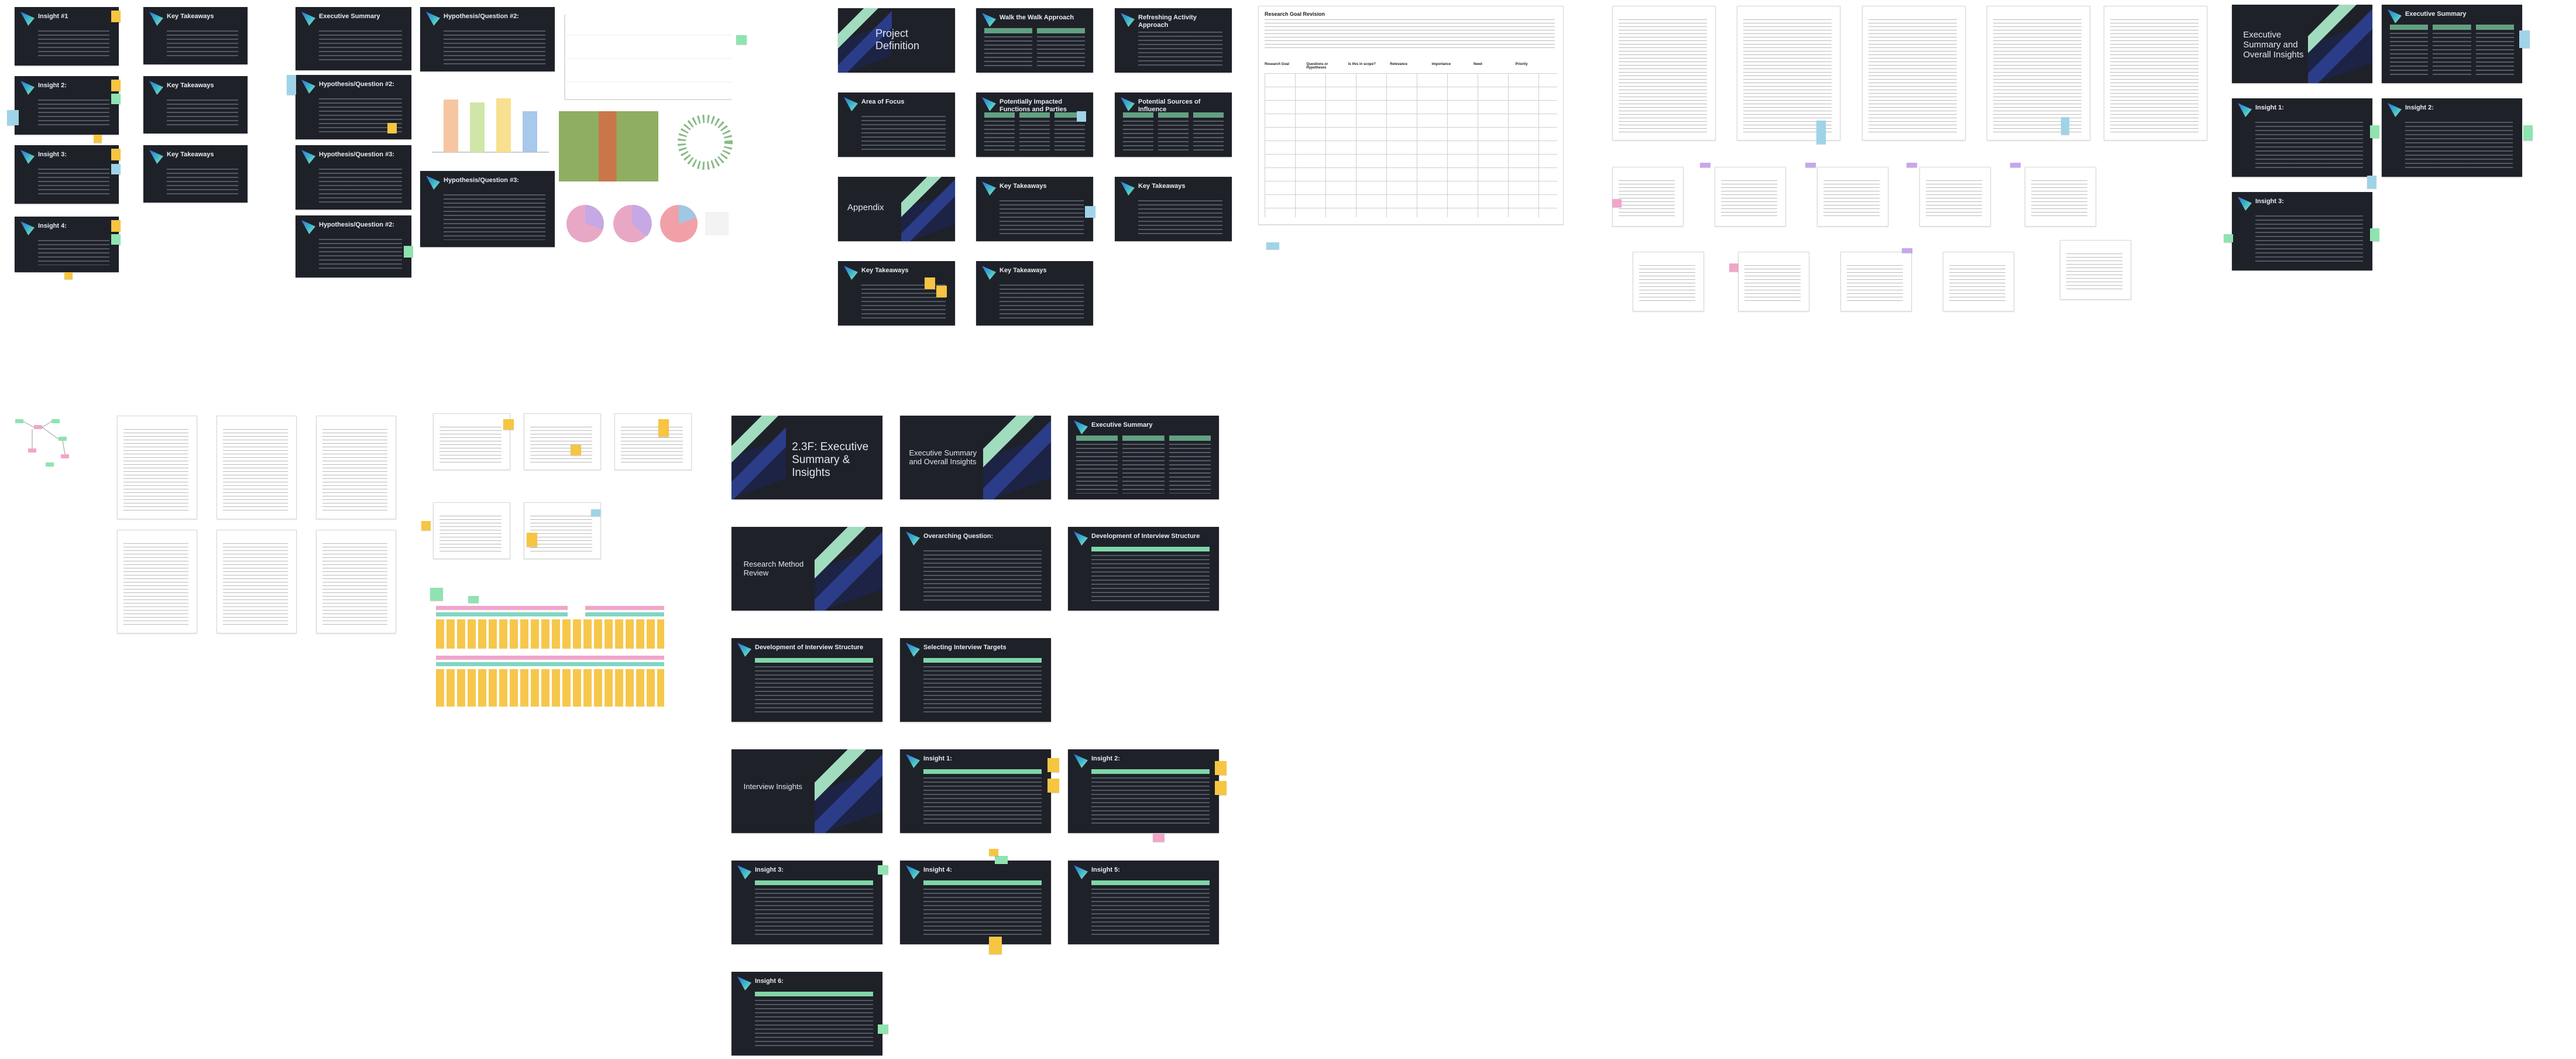  What do you see at coordinates (354, 38) in the screenshot?
I see `slide-executive-summary-mini: Executive Summary` at bounding box center [354, 38].